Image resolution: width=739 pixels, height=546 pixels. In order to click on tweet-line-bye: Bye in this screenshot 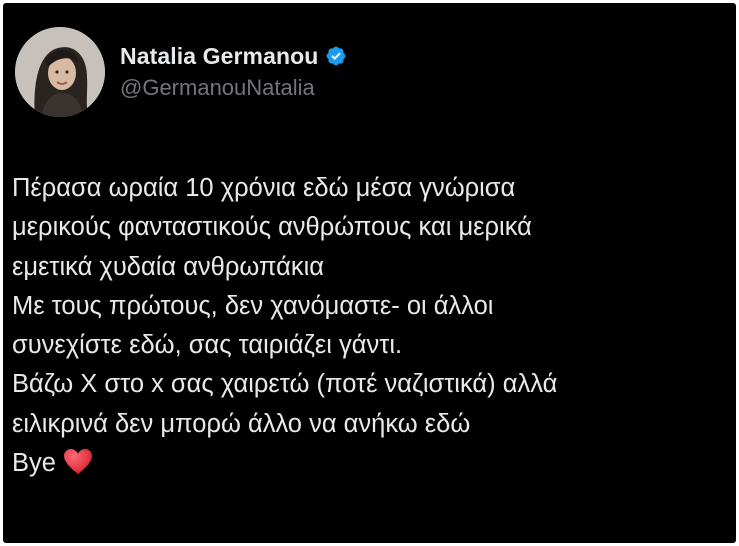, I will do `click(34, 463)`.